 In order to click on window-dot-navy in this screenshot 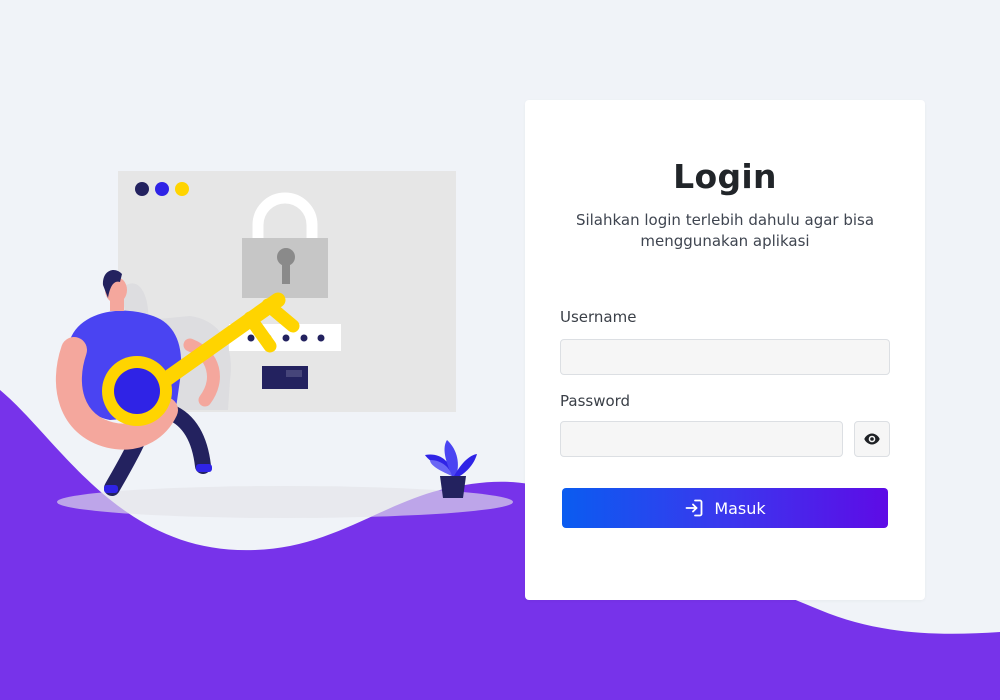, I will do `click(142, 189)`.